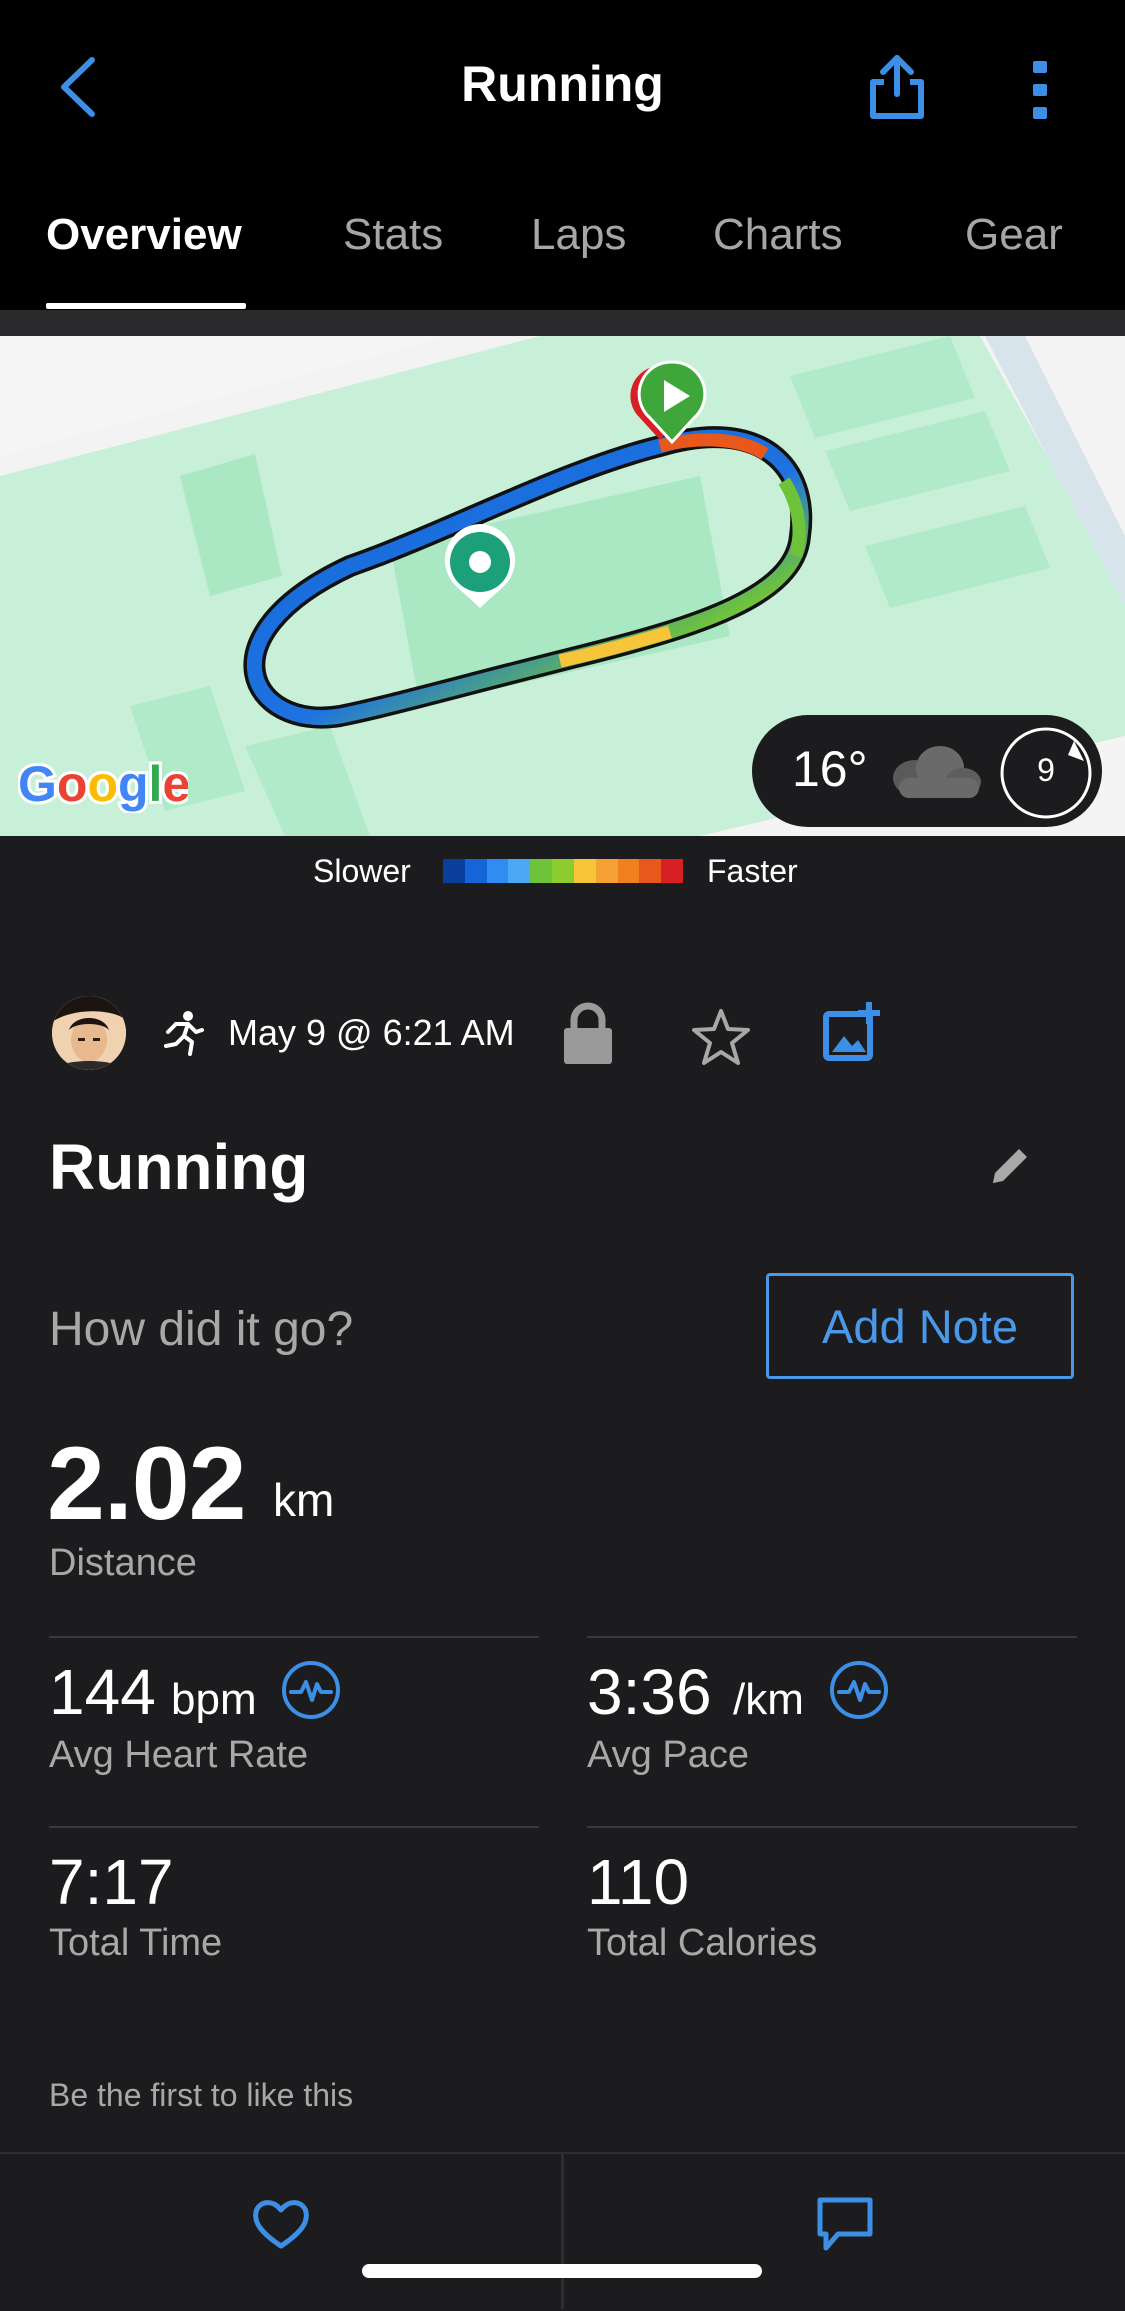  Describe the element at coordinates (1040, 90) in the screenshot. I see `more-options-icon` at that location.